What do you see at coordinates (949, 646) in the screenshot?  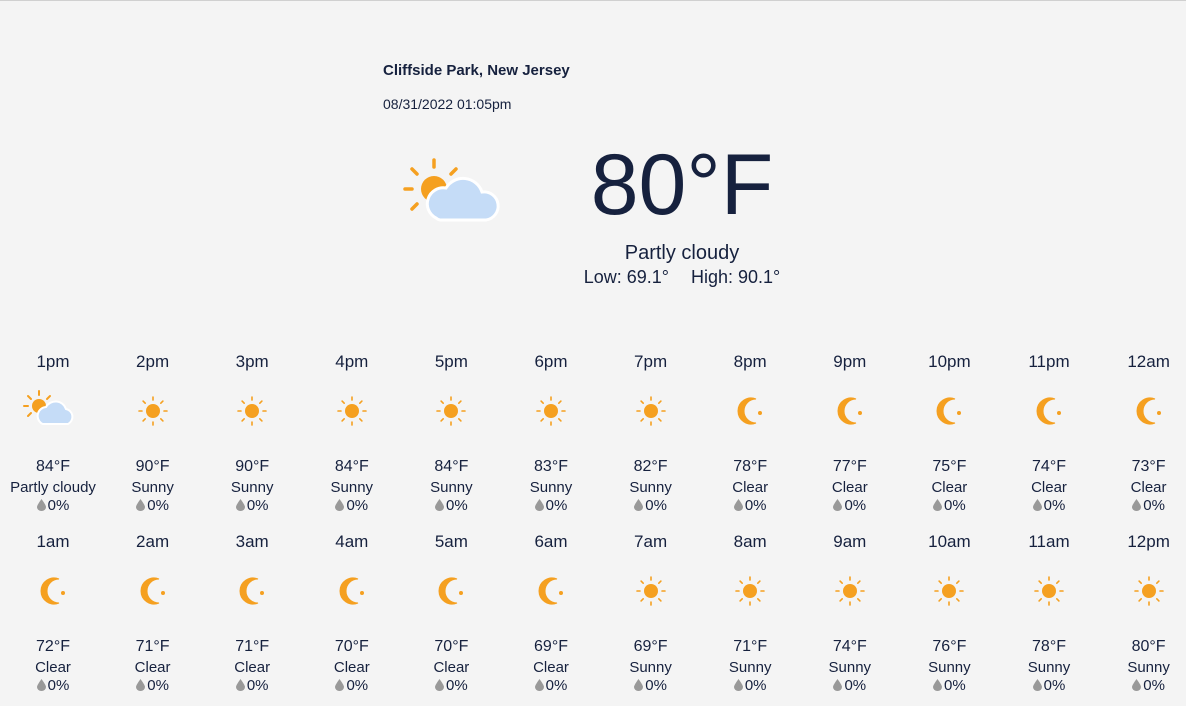 I see `hour-temperature: 76°F` at bounding box center [949, 646].